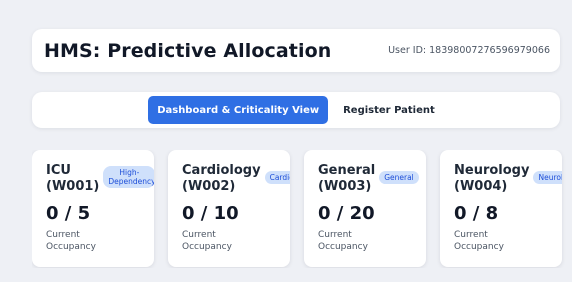 Image resolution: width=572 pixels, height=282 pixels. What do you see at coordinates (492, 170) in the screenshot?
I see `ward-name-label: Neurology` at bounding box center [492, 170].